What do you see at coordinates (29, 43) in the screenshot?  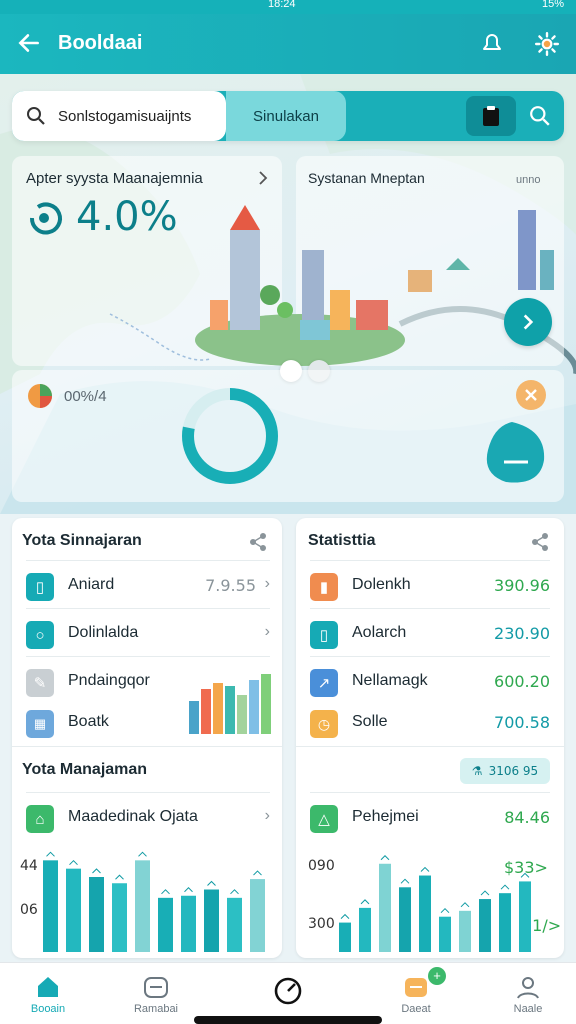 I see `back-arrow-icon` at bounding box center [29, 43].